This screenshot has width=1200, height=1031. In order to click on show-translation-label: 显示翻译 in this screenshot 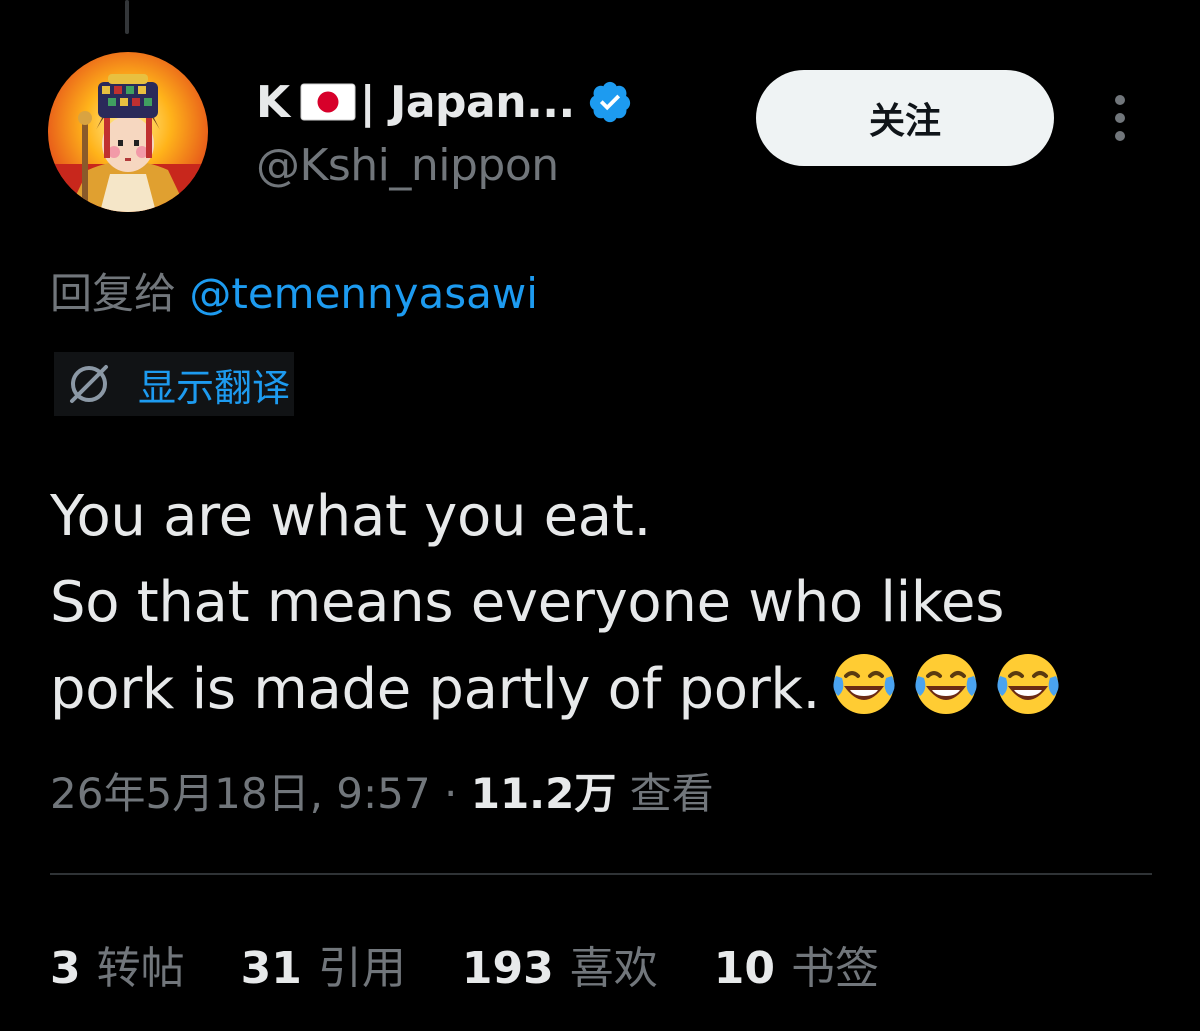, I will do `click(214, 387)`.